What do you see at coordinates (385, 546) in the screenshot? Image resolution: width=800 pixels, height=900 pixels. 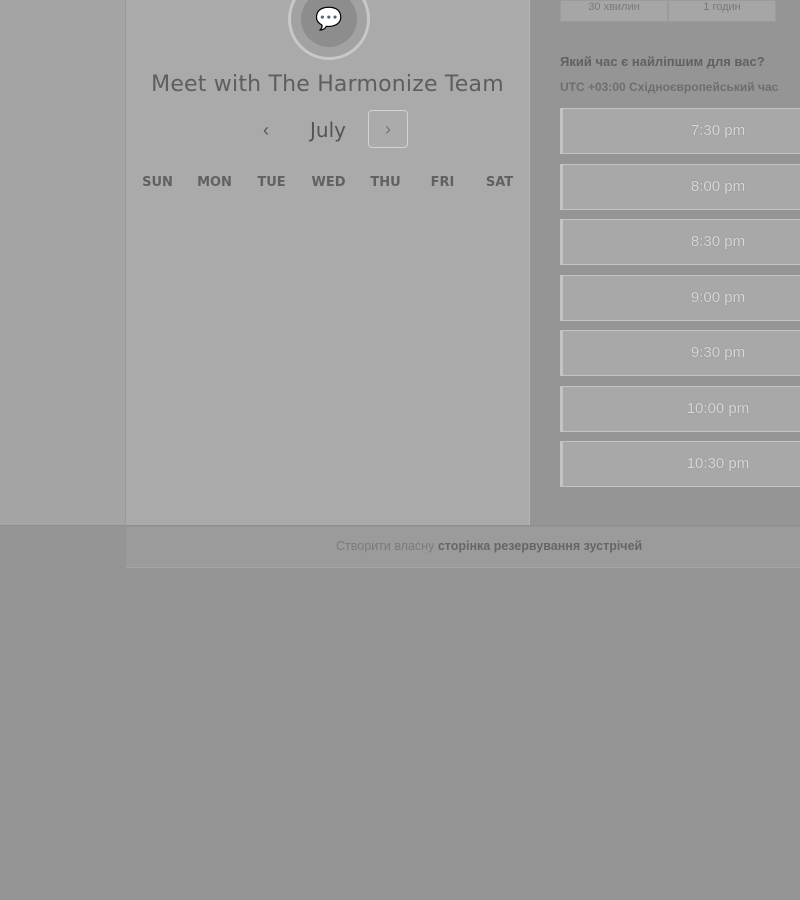 I see `footer-prefix: Створити власну` at bounding box center [385, 546].